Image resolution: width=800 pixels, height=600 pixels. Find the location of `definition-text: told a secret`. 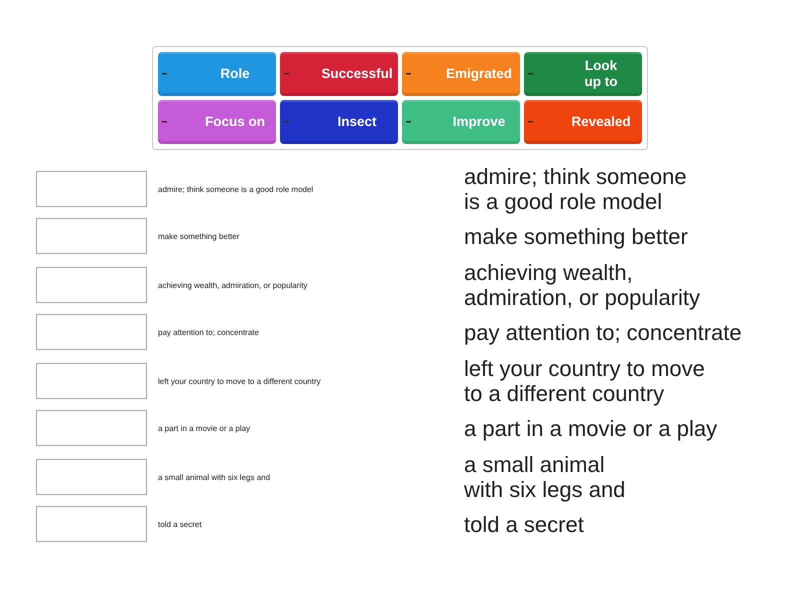

definition-text: told a secret is located at coordinates (524, 524).